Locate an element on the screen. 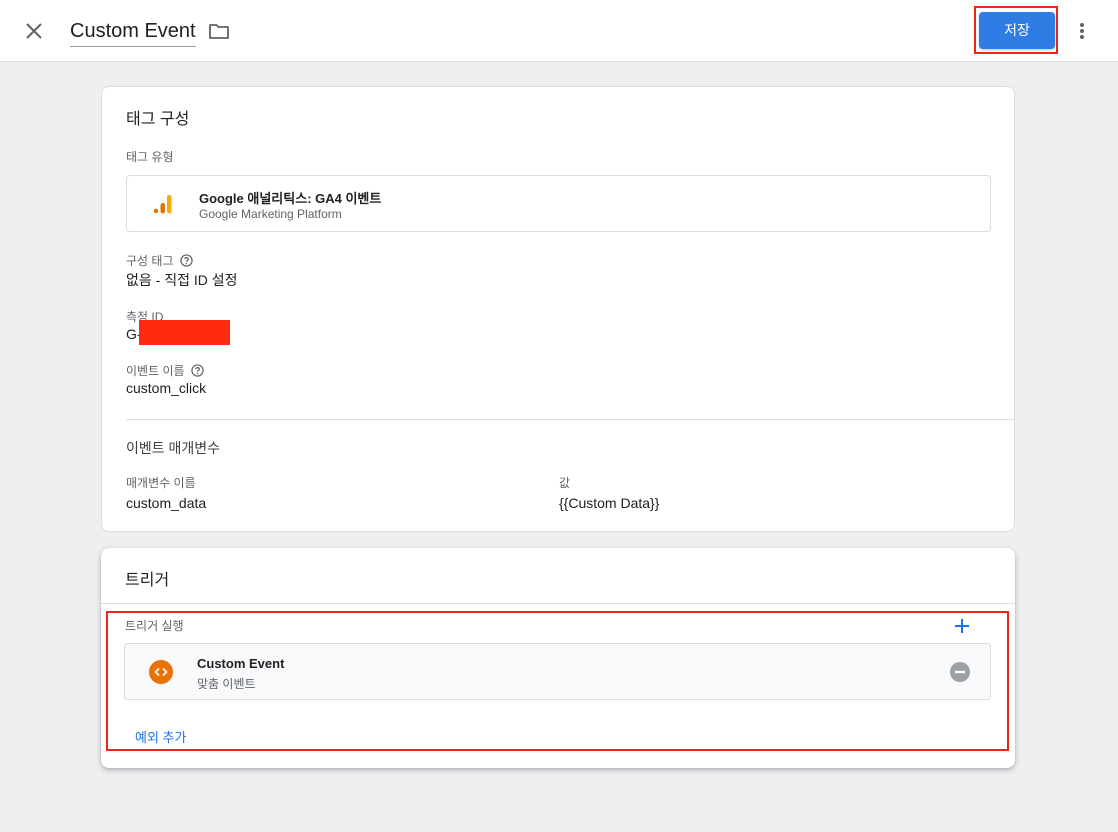 The image size is (1118, 832). tag-type-label: 태그 유형 is located at coordinates (150, 157).